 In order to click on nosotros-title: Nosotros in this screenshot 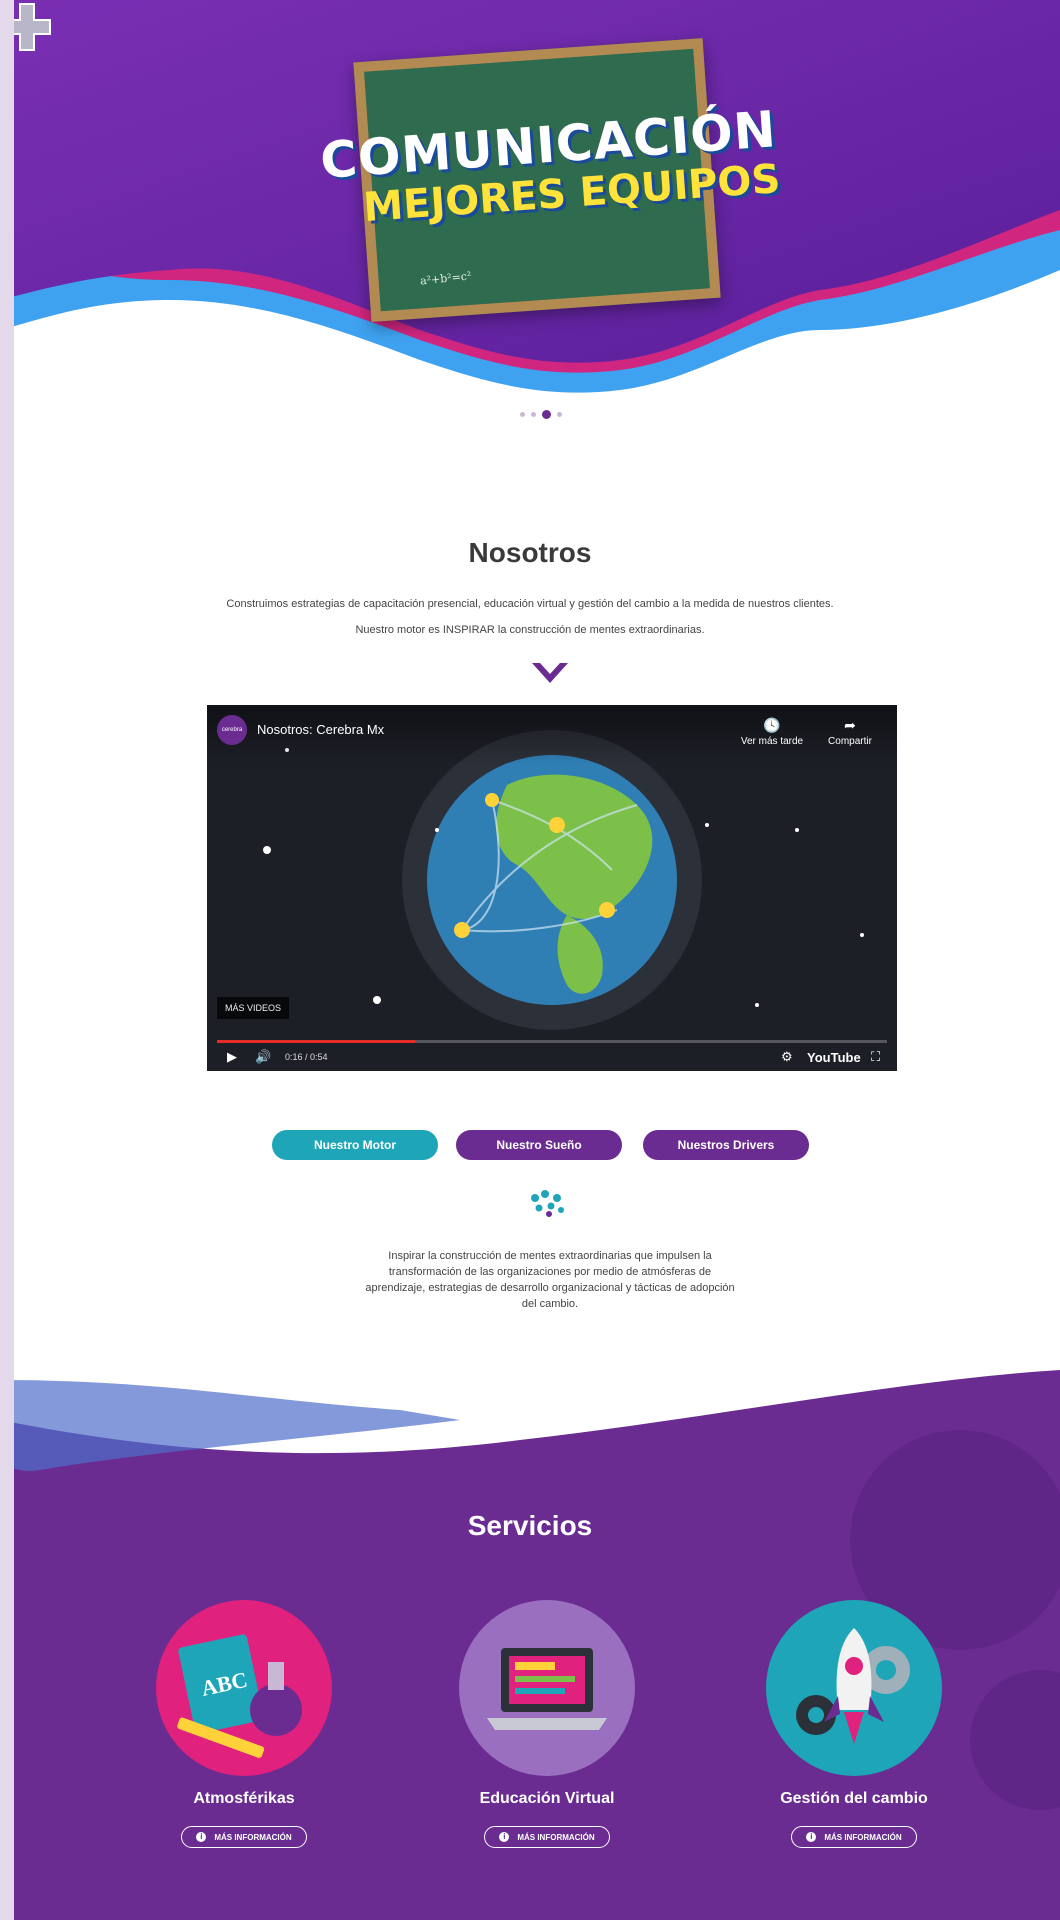, I will do `click(530, 552)`.